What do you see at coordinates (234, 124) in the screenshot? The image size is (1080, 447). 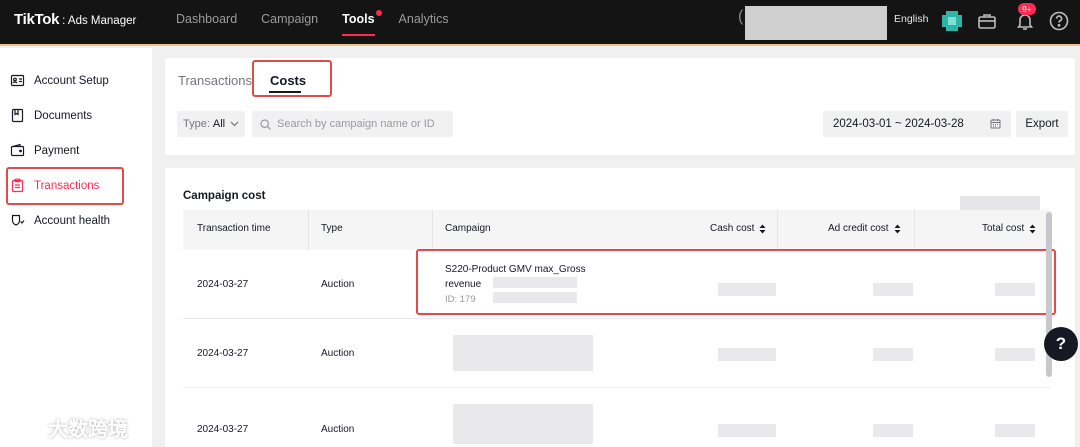 I see `chevron-down-icon` at bounding box center [234, 124].